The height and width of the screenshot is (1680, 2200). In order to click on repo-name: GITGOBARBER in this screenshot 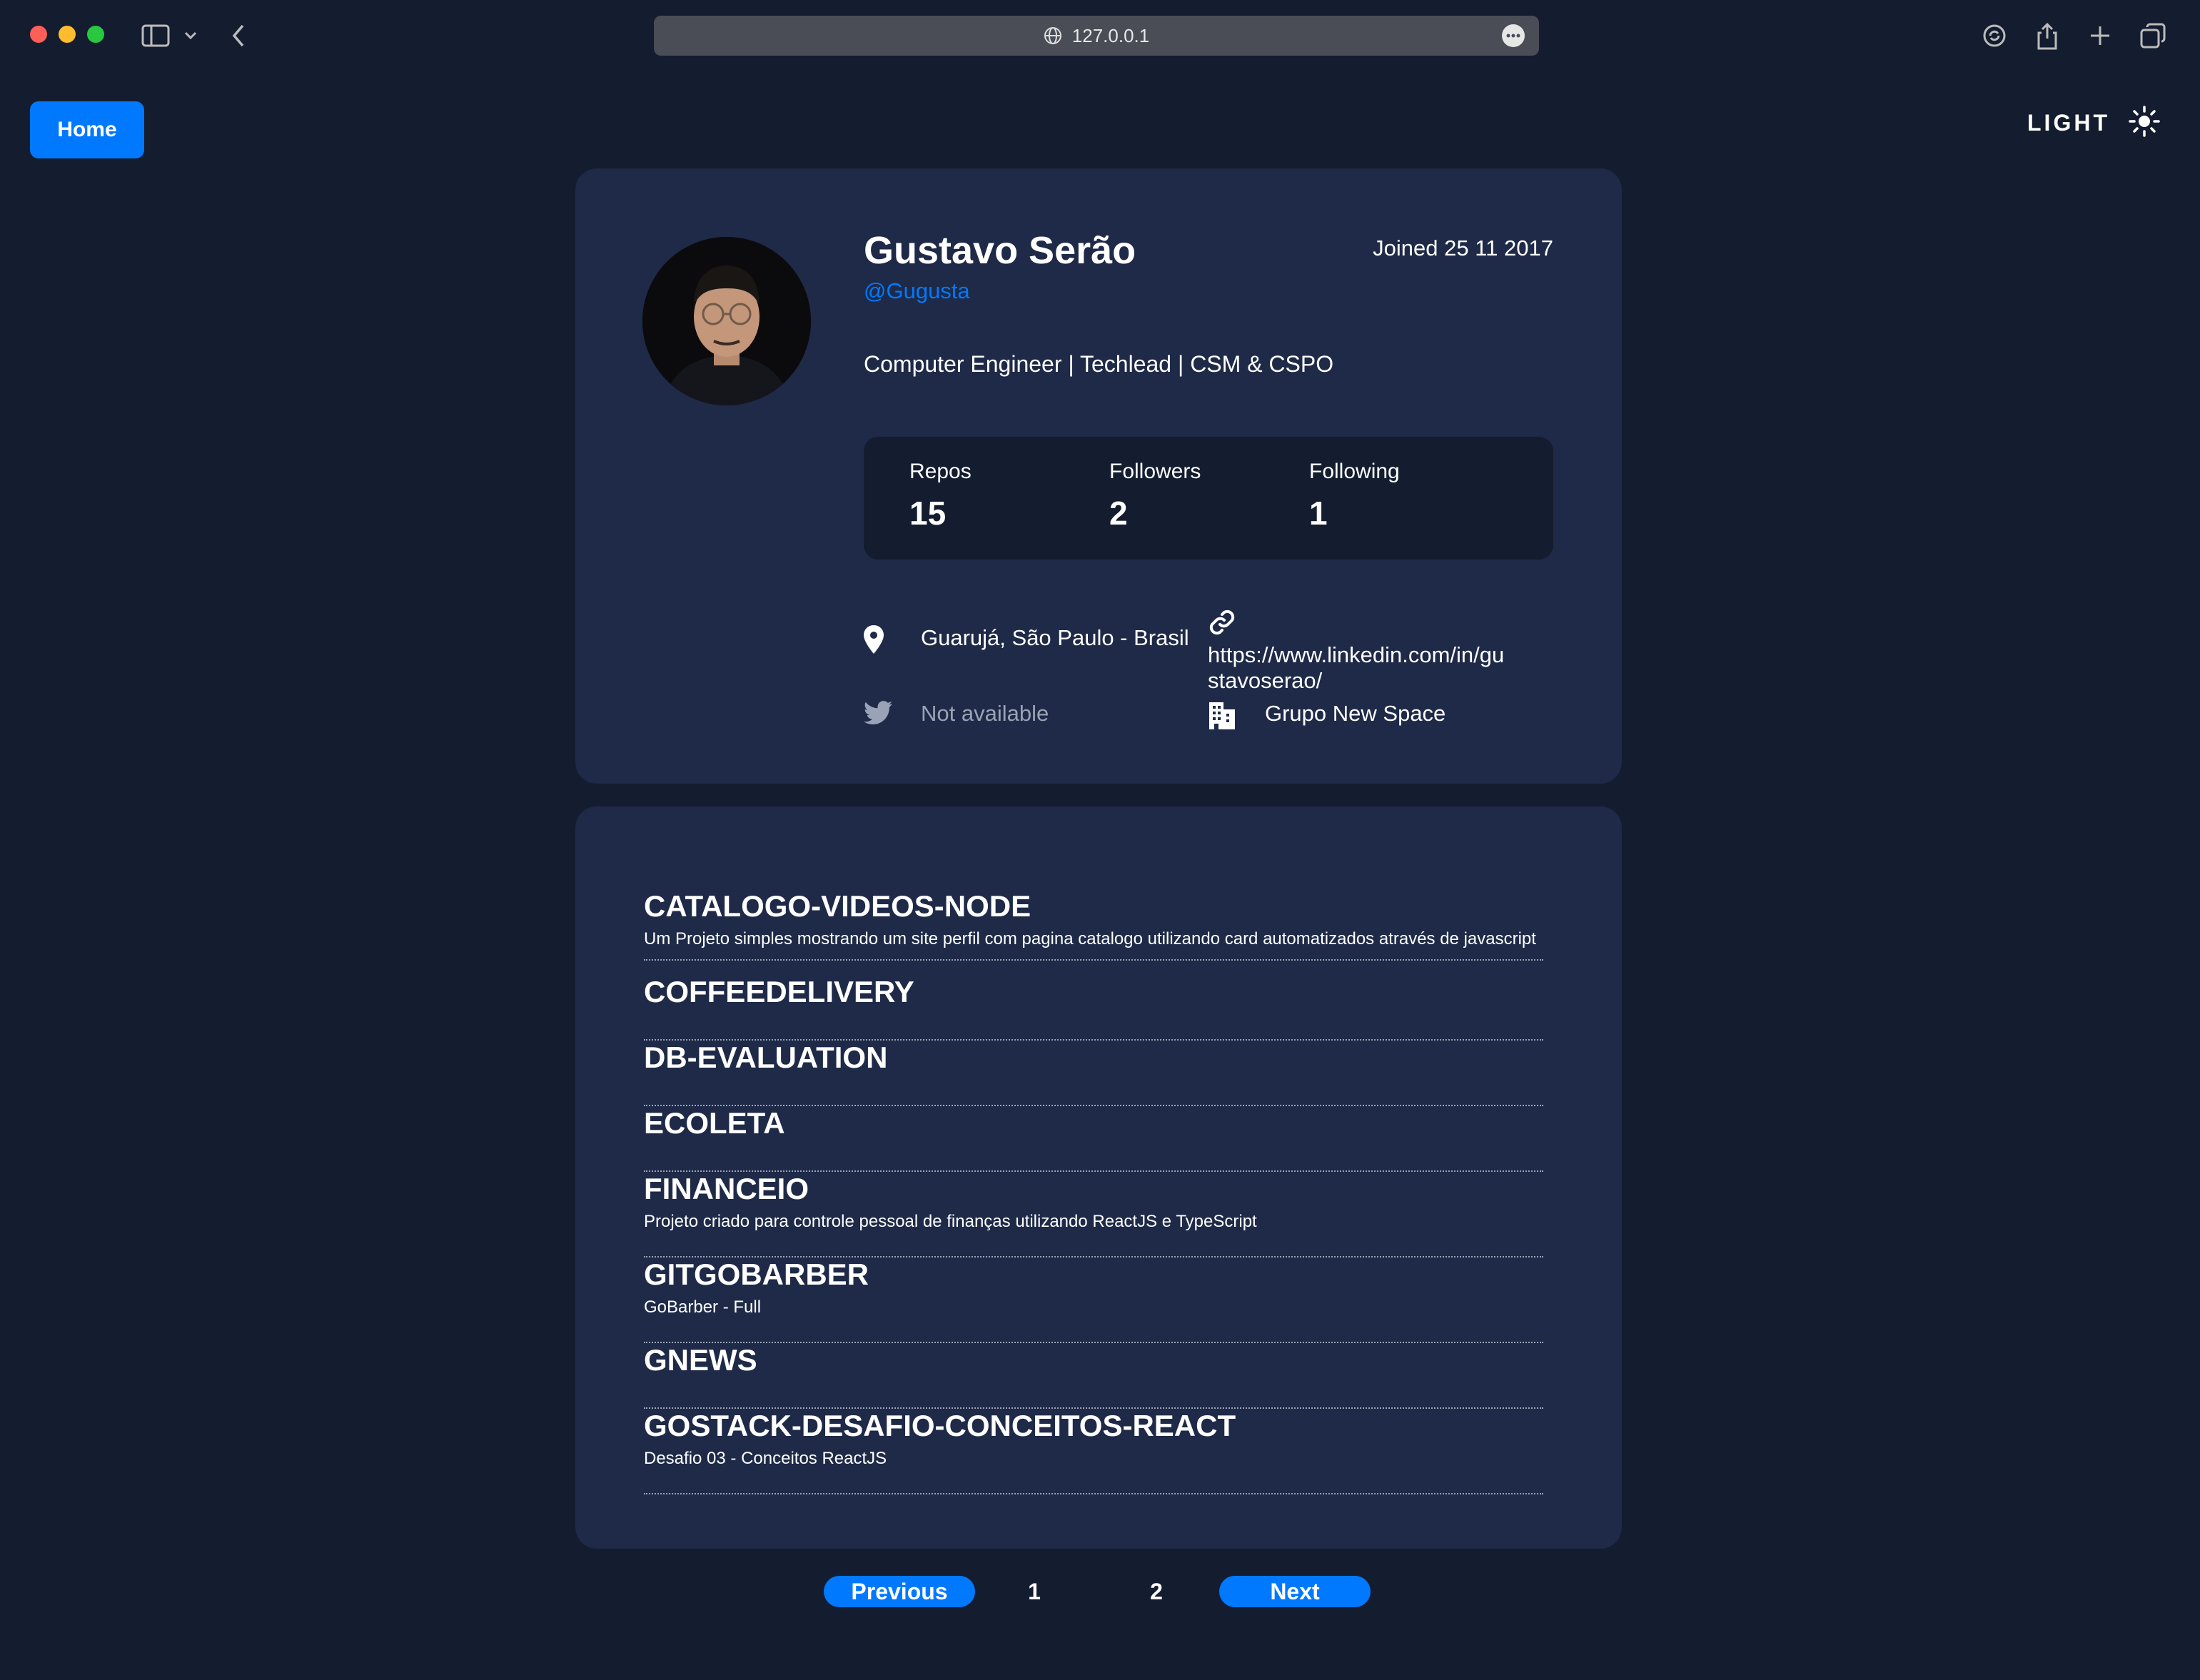, I will do `click(1093, 1275)`.